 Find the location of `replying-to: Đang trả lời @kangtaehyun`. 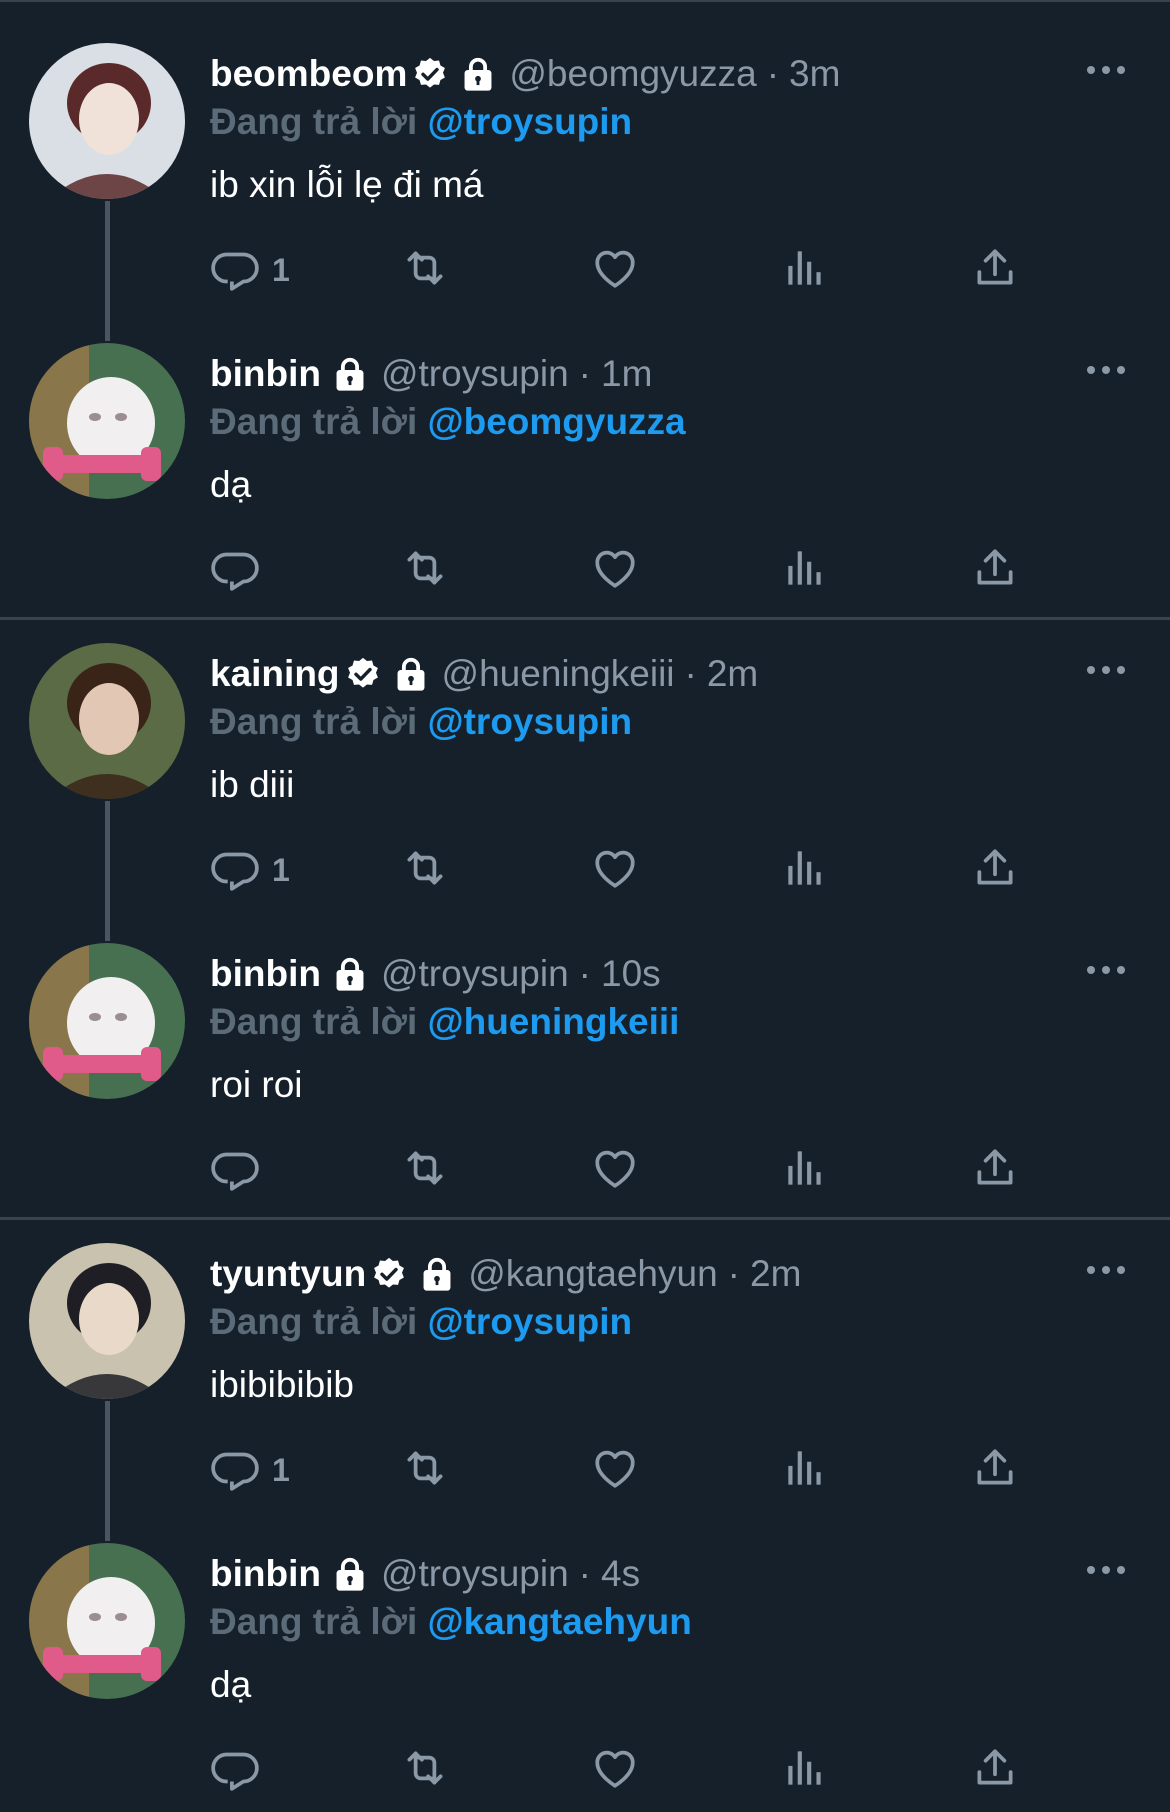

replying-to: Đang trả lời @kangtaehyun is located at coordinates (451, 1622).